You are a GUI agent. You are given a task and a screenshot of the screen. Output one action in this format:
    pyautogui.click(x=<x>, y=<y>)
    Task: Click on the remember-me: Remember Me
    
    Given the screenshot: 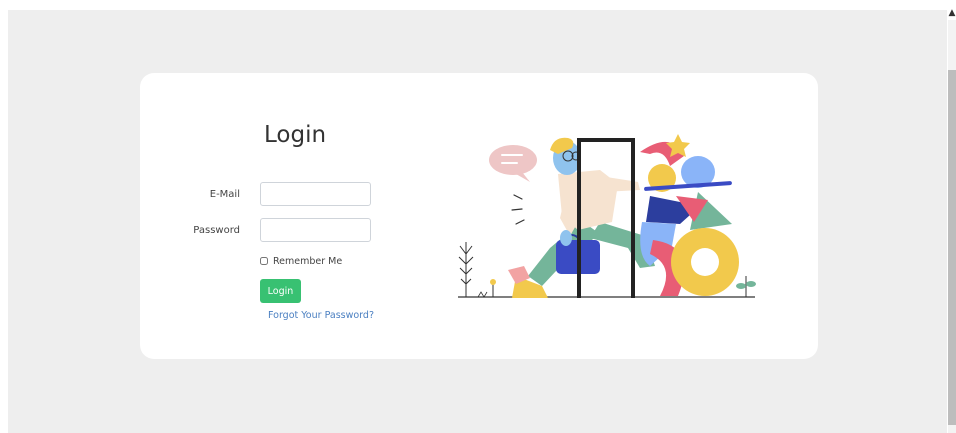 What is the action you would take?
    pyautogui.click(x=301, y=261)
    